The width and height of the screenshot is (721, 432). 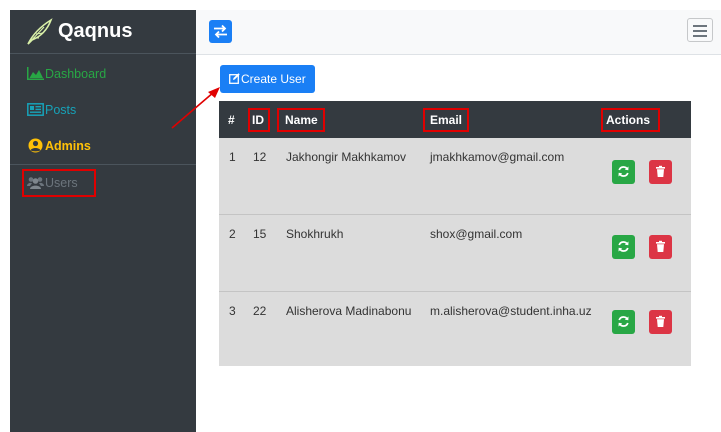 I want to click on cell-email: m.alisherova@student.inha.uz, so click(x=511, y=311).